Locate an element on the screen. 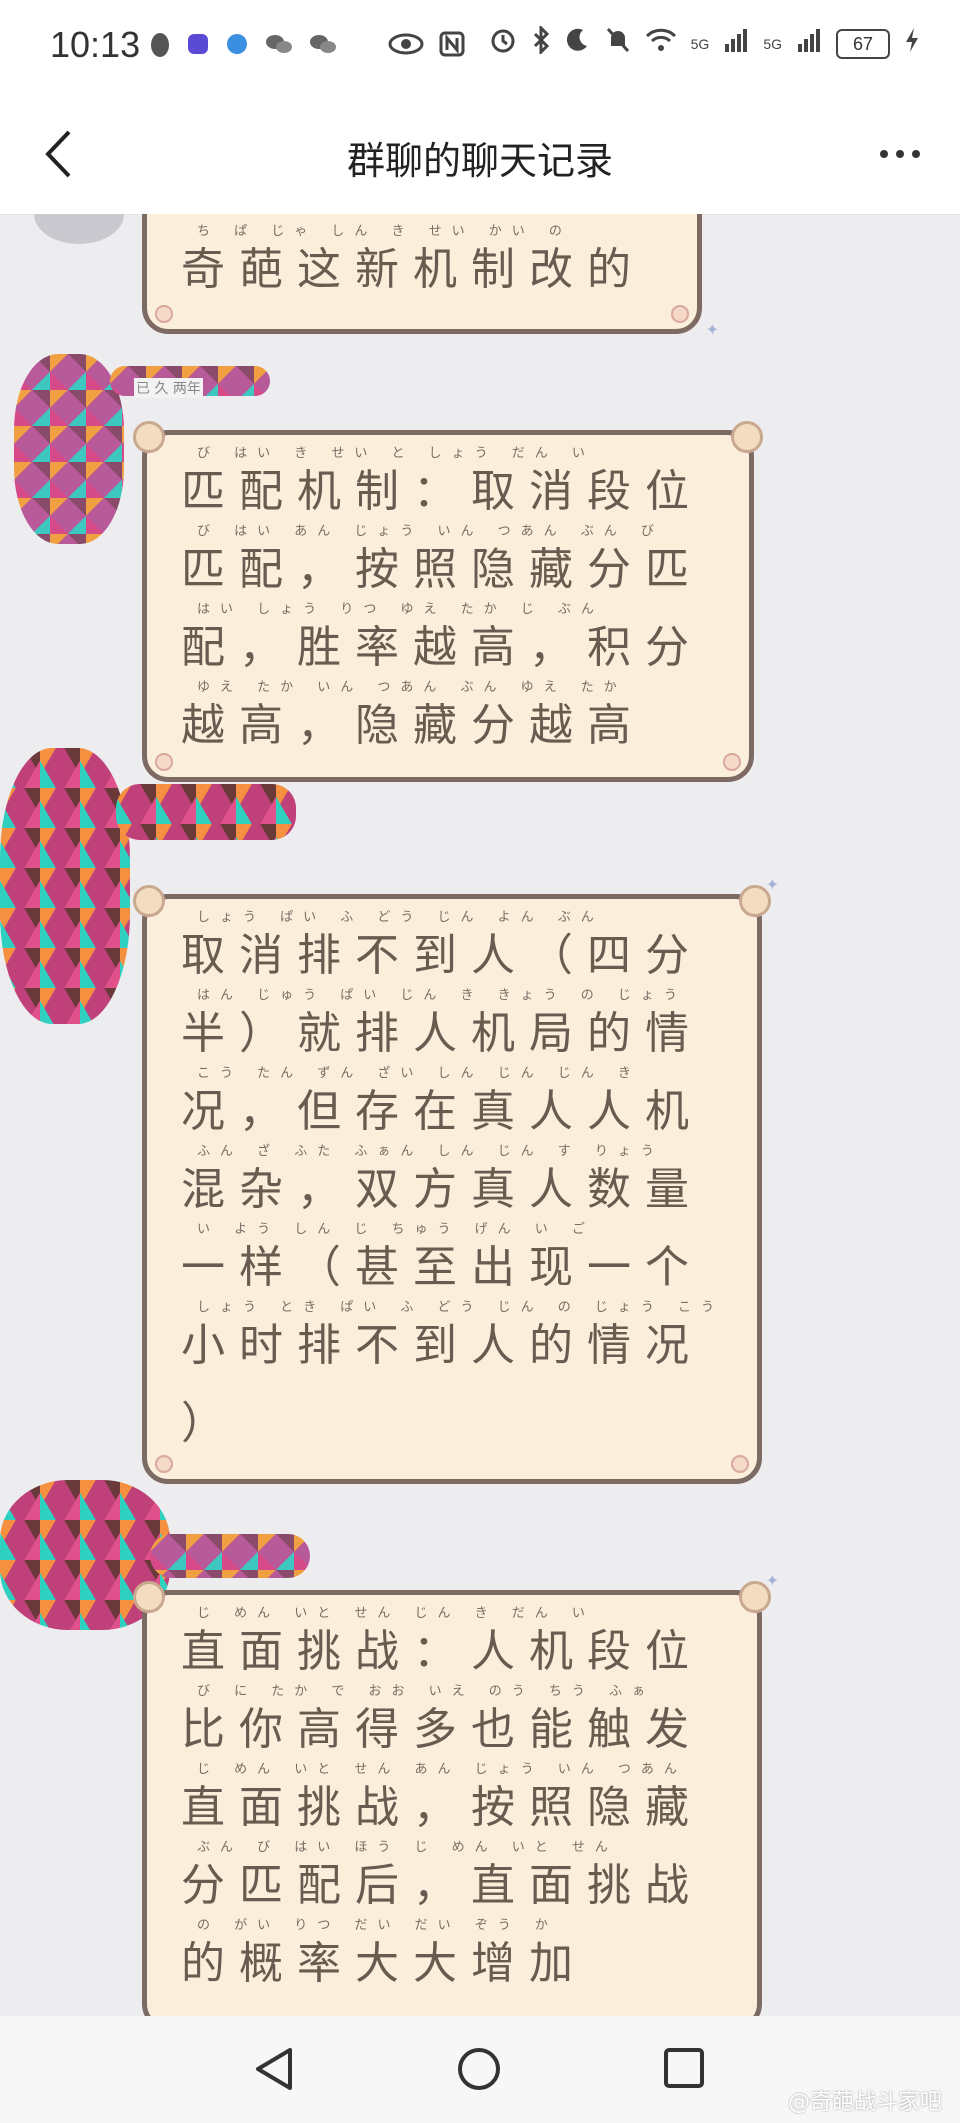  message-line: び はい き せい と しょう だん い 匹配机制：取消段位 is located at coordinates (453, 489).